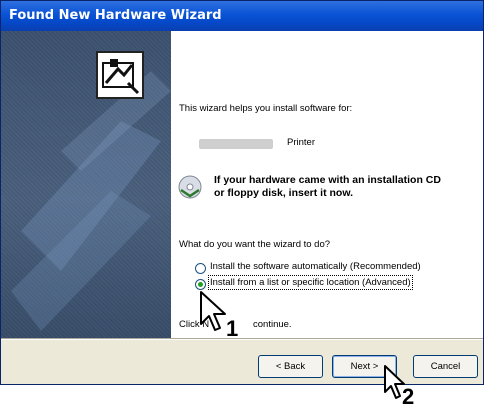 Image resolution: width=484 pixels, height=410 pixels. I want to click on button-separator, so click(242, 339).